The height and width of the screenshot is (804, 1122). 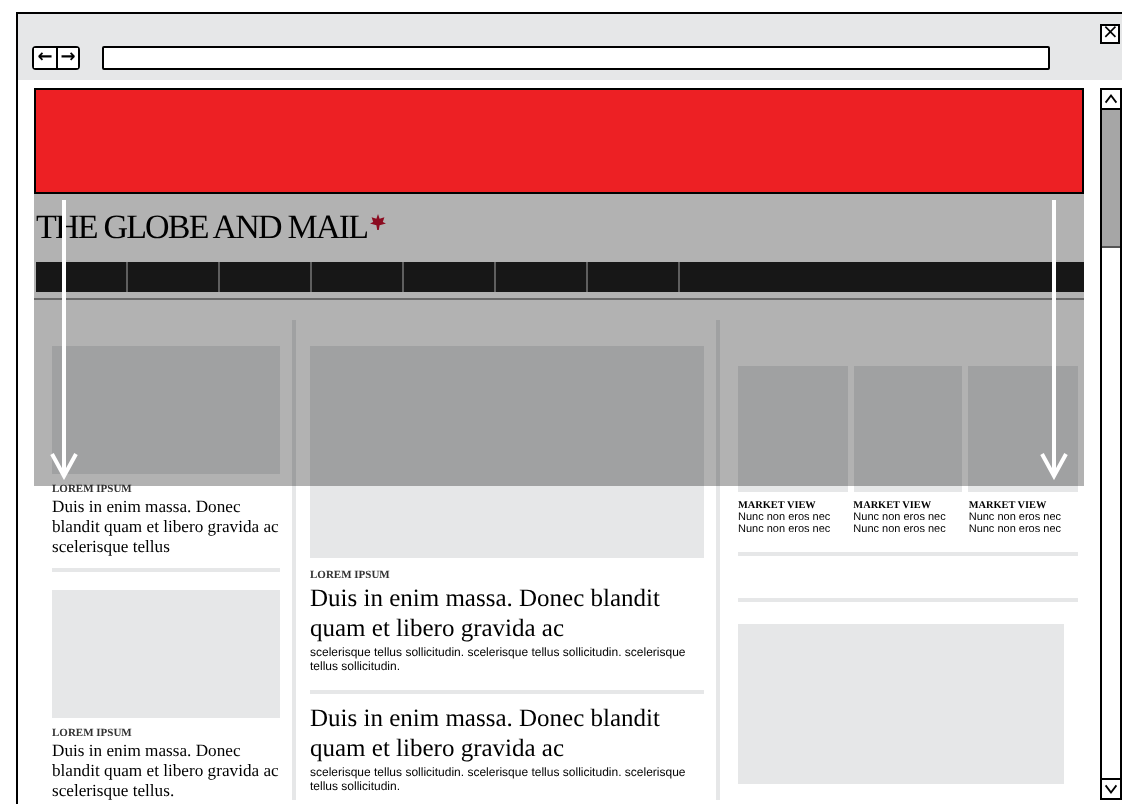 What do you see at coordinates (166, 770) in the screenshot?
I see `story-headline: Duis in enim massa. Donec blandit quam et libero gravida ac scelerisque tellus.` at bounding box center [166, 770].